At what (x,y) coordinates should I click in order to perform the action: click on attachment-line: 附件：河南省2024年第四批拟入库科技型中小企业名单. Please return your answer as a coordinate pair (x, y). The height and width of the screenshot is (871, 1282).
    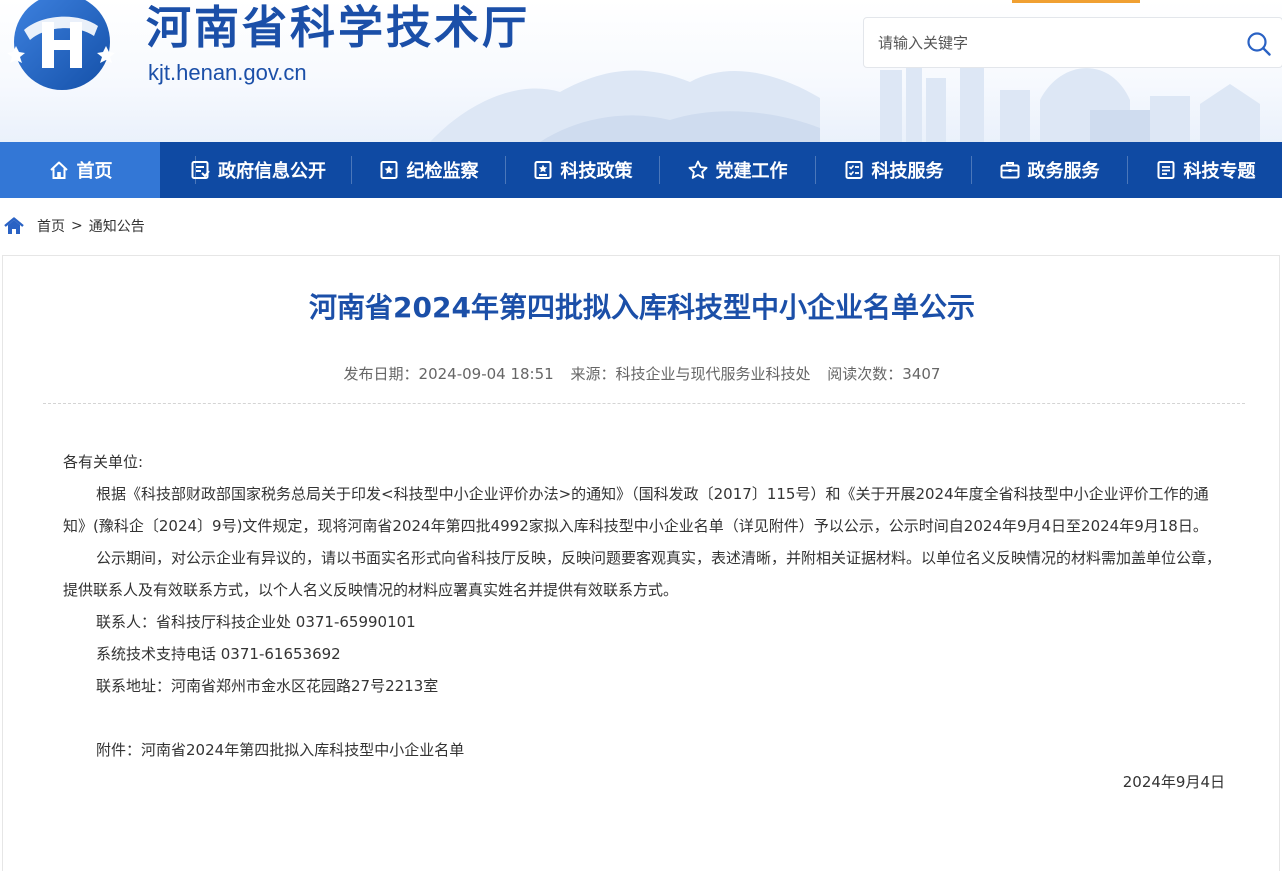
    Looking at the image, I should click on (644, 750).